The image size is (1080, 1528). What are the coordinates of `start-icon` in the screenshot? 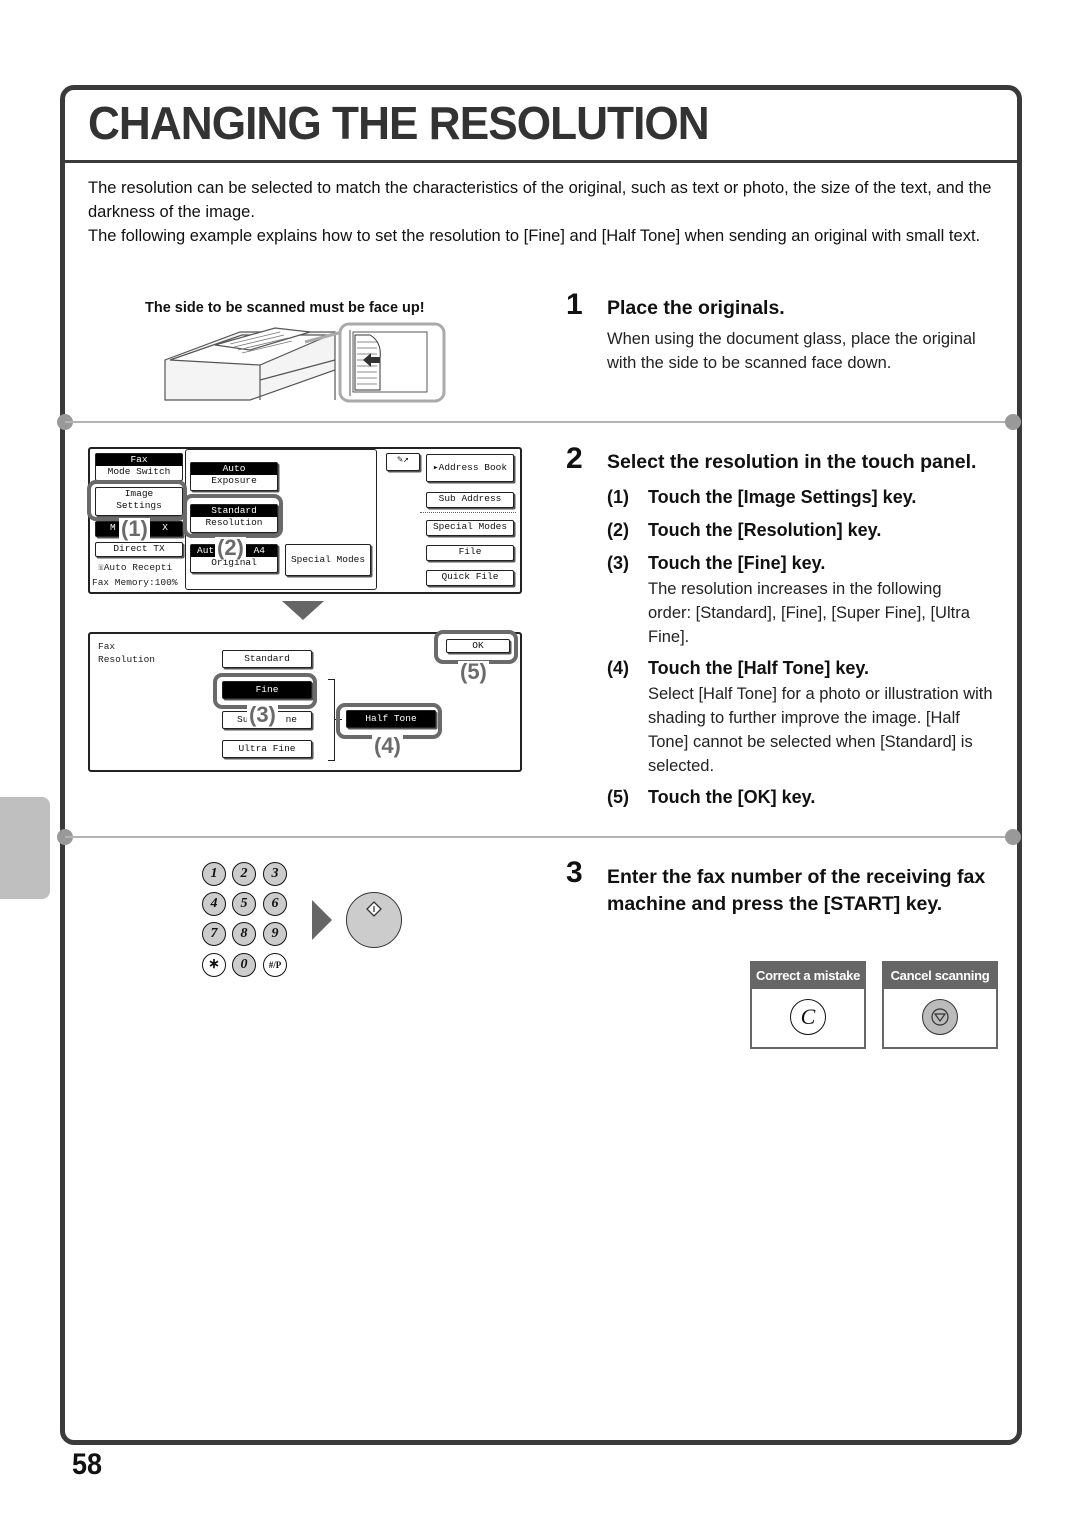 It's located at (374, 909).